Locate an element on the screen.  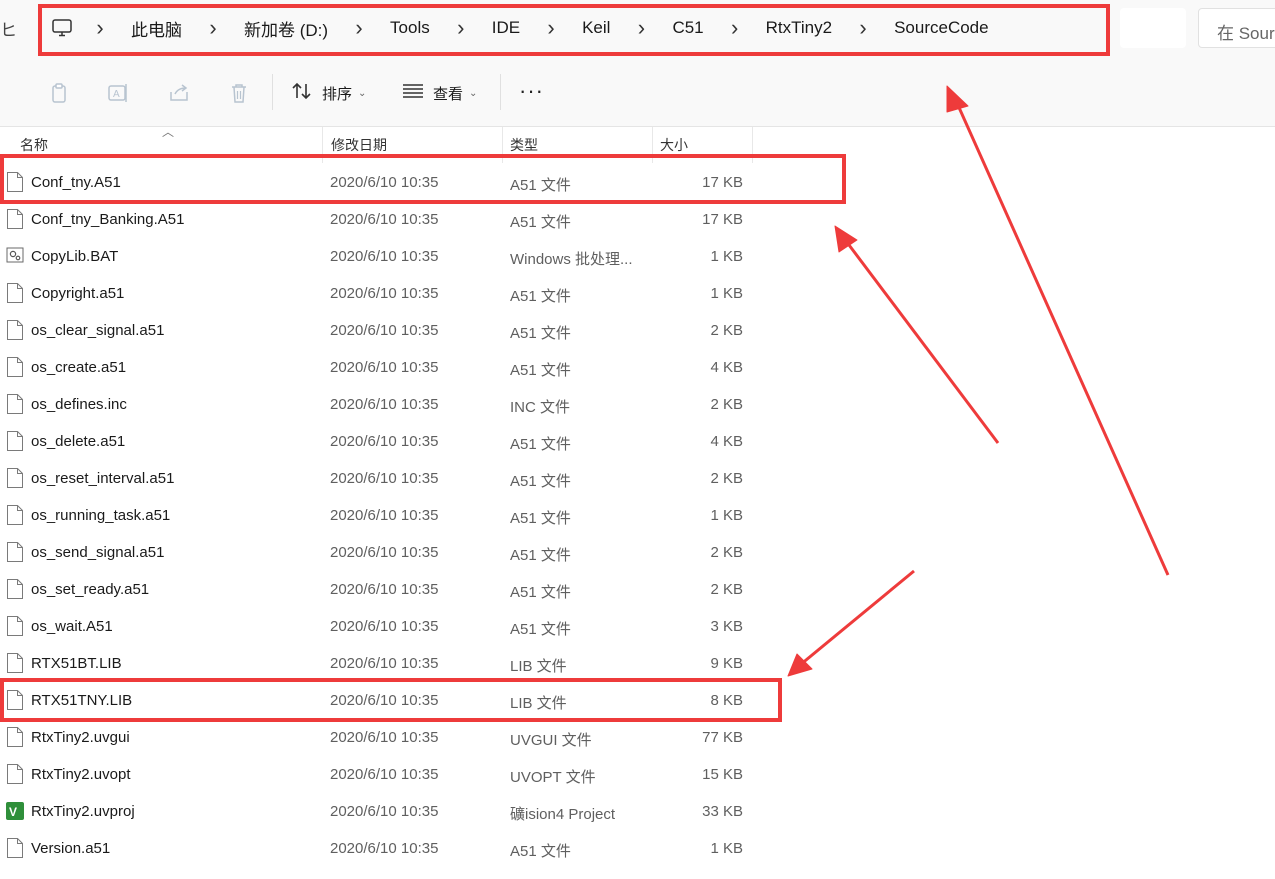
copy-icon is located at coordinates (59, 93).